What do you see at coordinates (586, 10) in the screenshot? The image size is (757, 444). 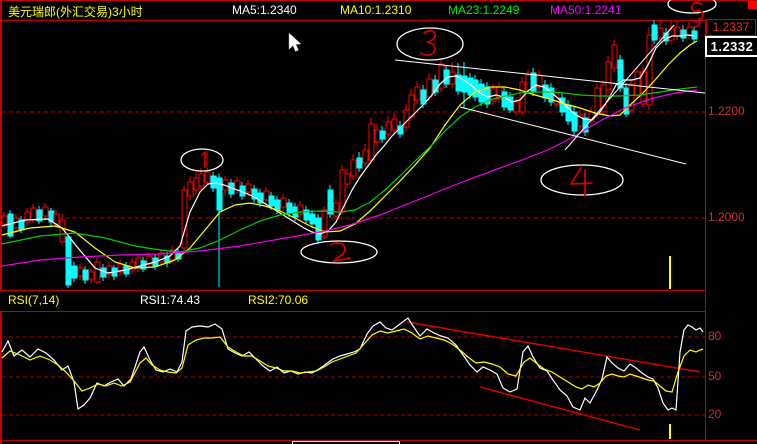 I see `ma-label: MA50:1.2241` at bounding box center [586, 10].